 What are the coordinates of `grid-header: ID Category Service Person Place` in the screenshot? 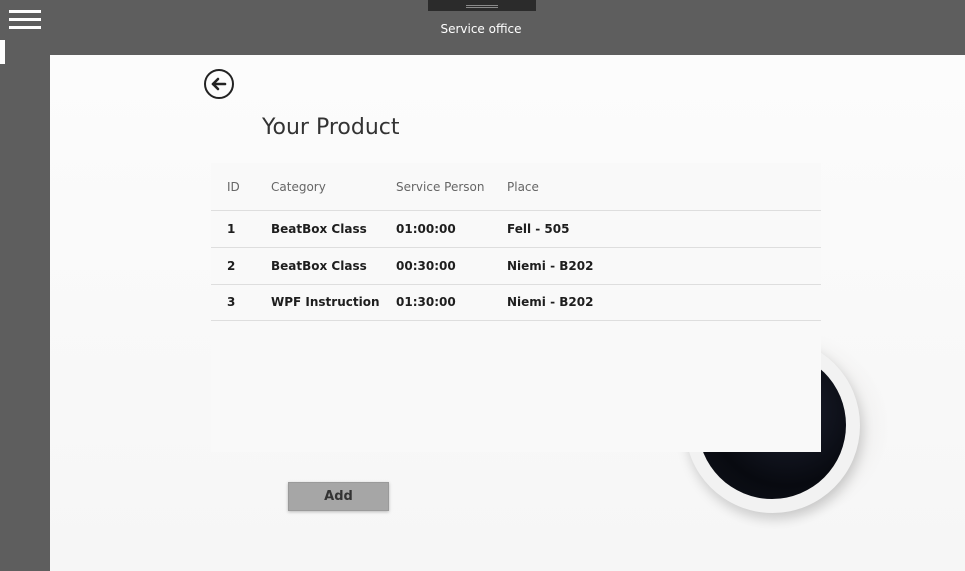 It's located at (516, 187).